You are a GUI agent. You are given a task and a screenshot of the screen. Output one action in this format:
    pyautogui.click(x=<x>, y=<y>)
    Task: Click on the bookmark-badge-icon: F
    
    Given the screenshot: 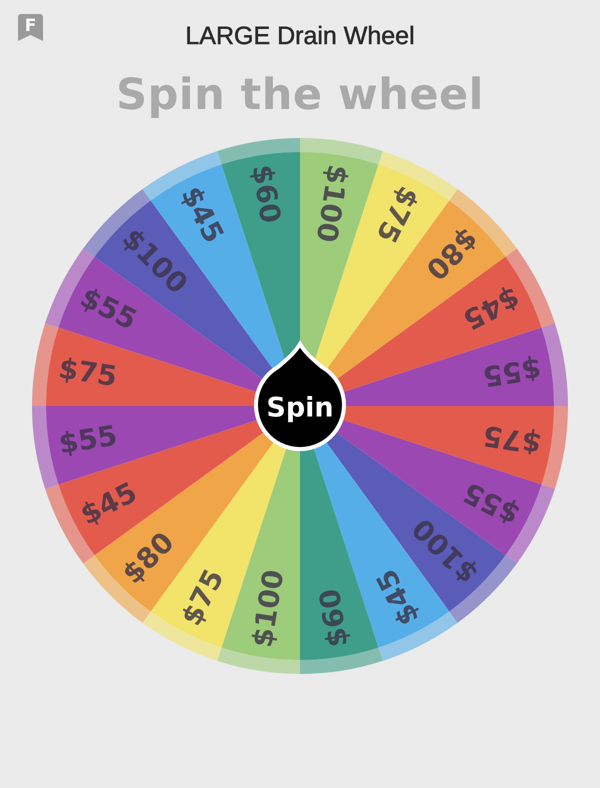 What is the action you would take?
    pyautogui.click(x=30, y=27)
    